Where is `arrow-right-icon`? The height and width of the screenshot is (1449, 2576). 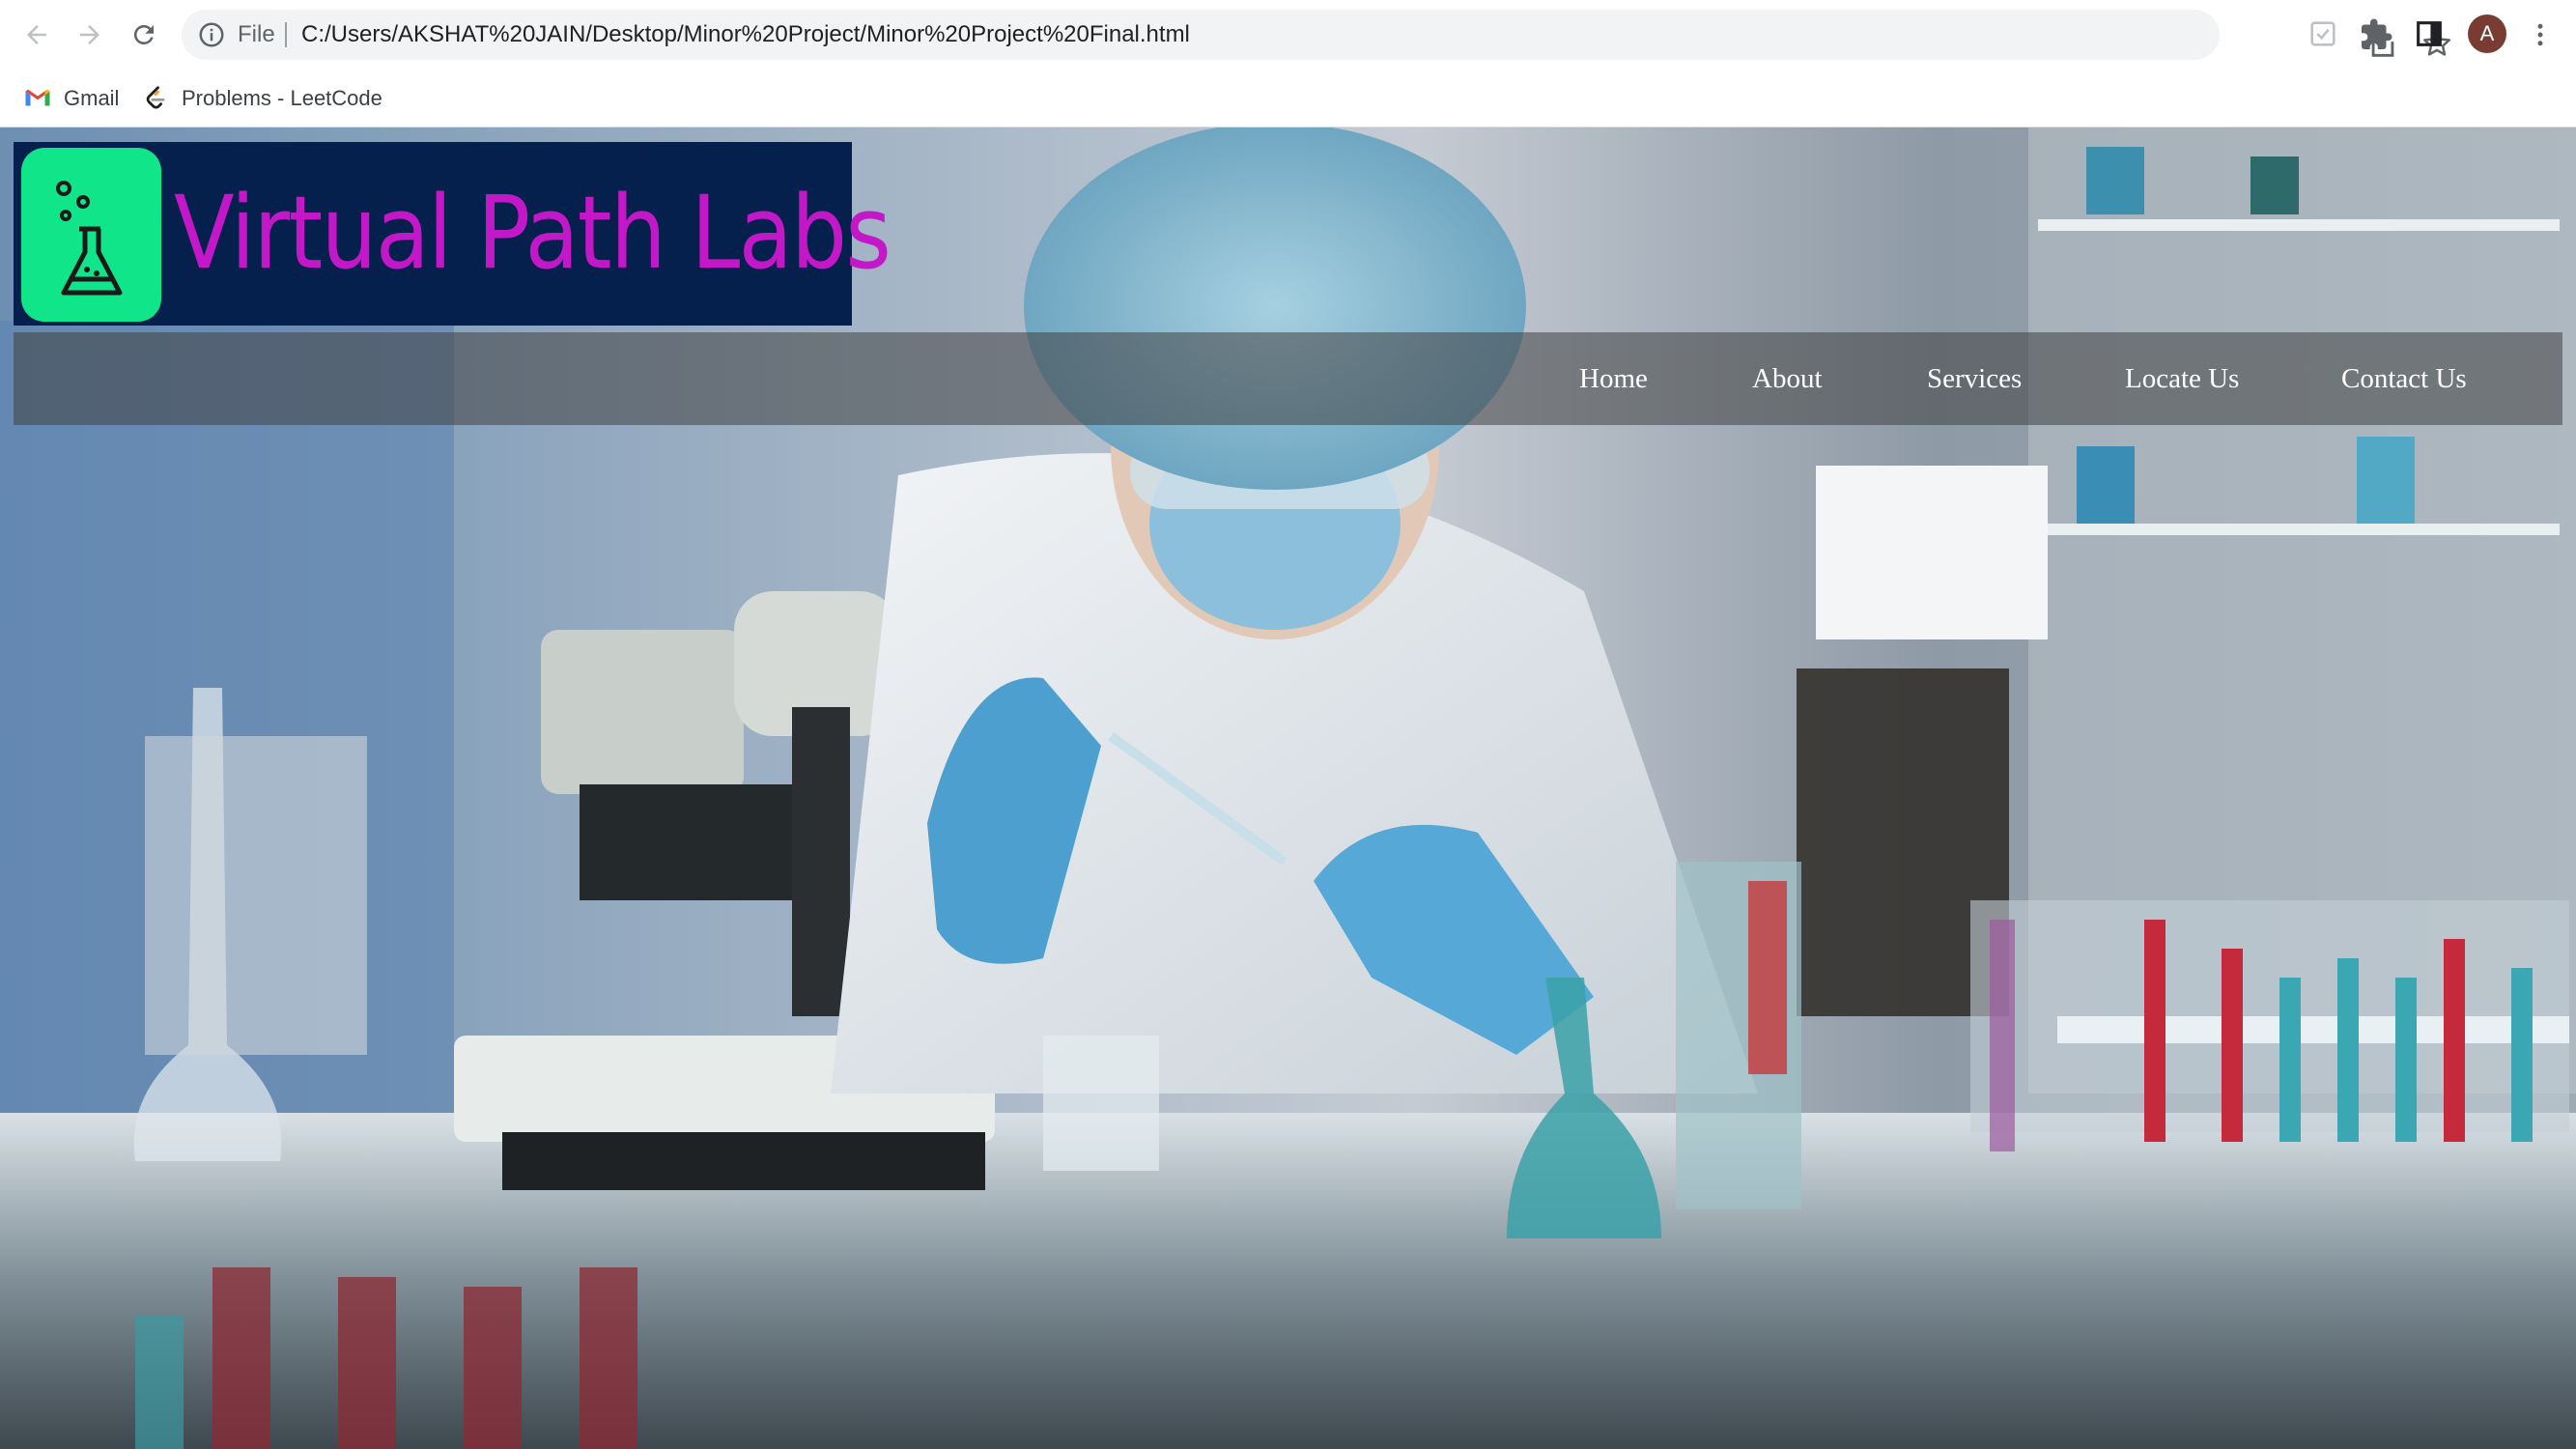 arrow-right-icon is located at coordinates (89, 34).